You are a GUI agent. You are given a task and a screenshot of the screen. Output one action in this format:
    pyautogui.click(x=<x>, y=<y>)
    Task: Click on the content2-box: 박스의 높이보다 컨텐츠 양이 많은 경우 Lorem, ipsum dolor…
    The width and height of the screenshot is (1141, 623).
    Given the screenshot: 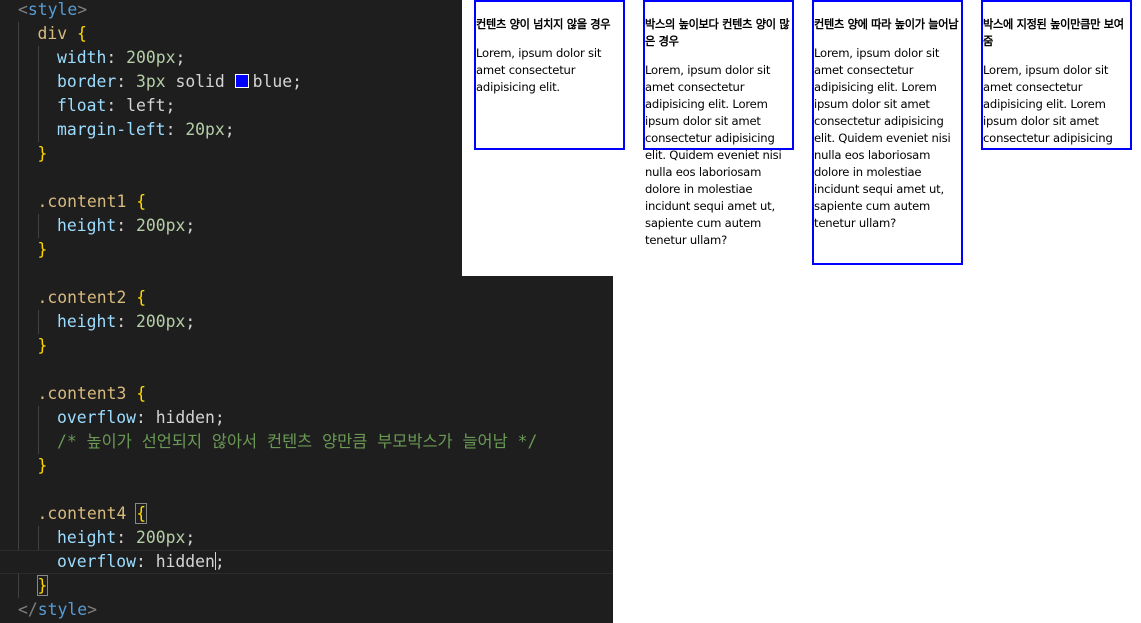 What is the action you would take?
    pyautogui.click(x=718, y=123)
    